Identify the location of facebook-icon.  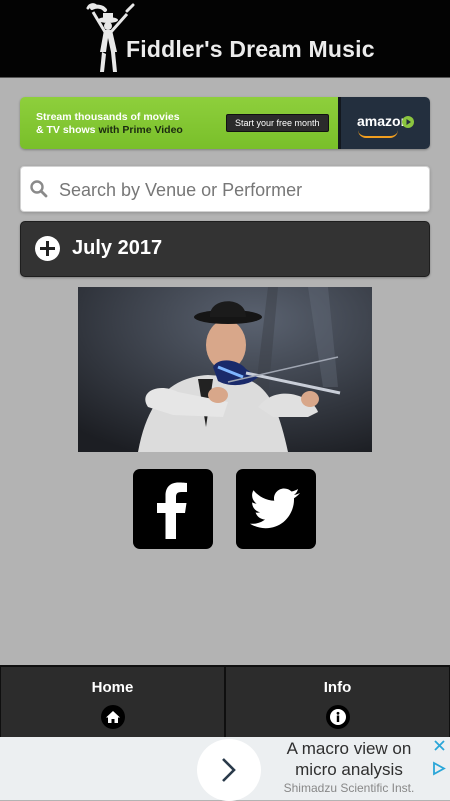
(172, 510).